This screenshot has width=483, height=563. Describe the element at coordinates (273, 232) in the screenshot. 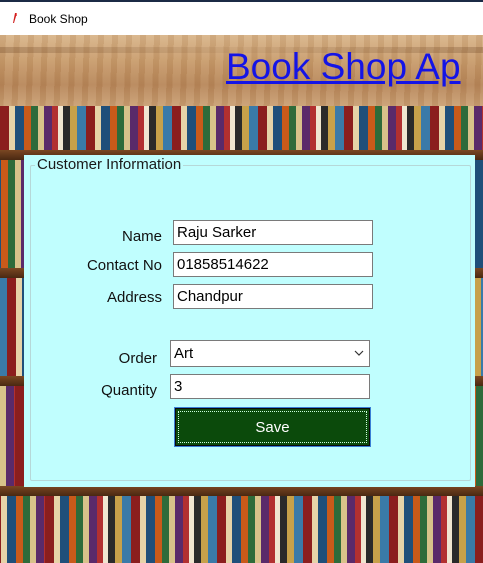

I see `name-field: Raju Sarker` at that location.